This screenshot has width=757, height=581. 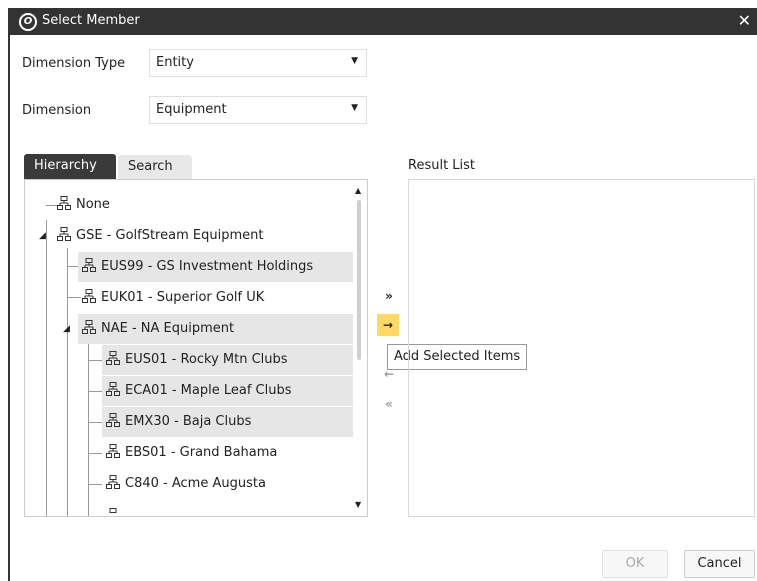 I want to click on result-list-label: Result List, so click(x=442, y=165).